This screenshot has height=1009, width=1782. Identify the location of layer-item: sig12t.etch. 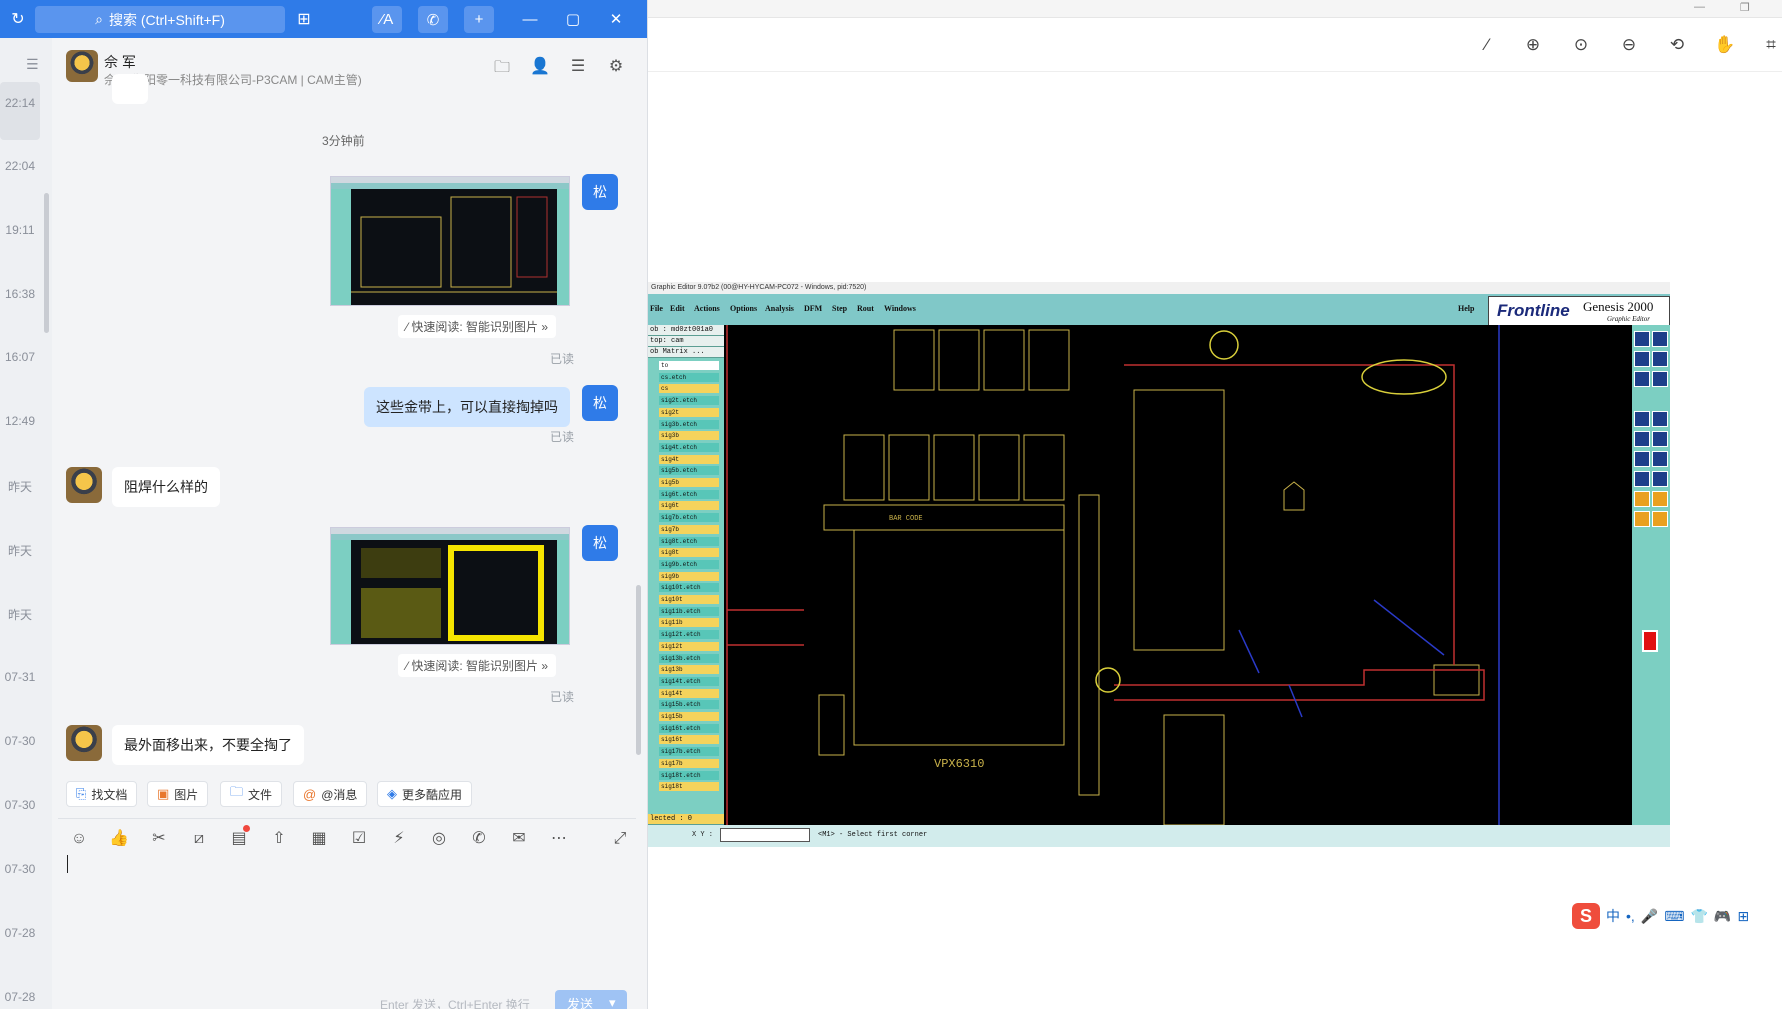
(689, 635).